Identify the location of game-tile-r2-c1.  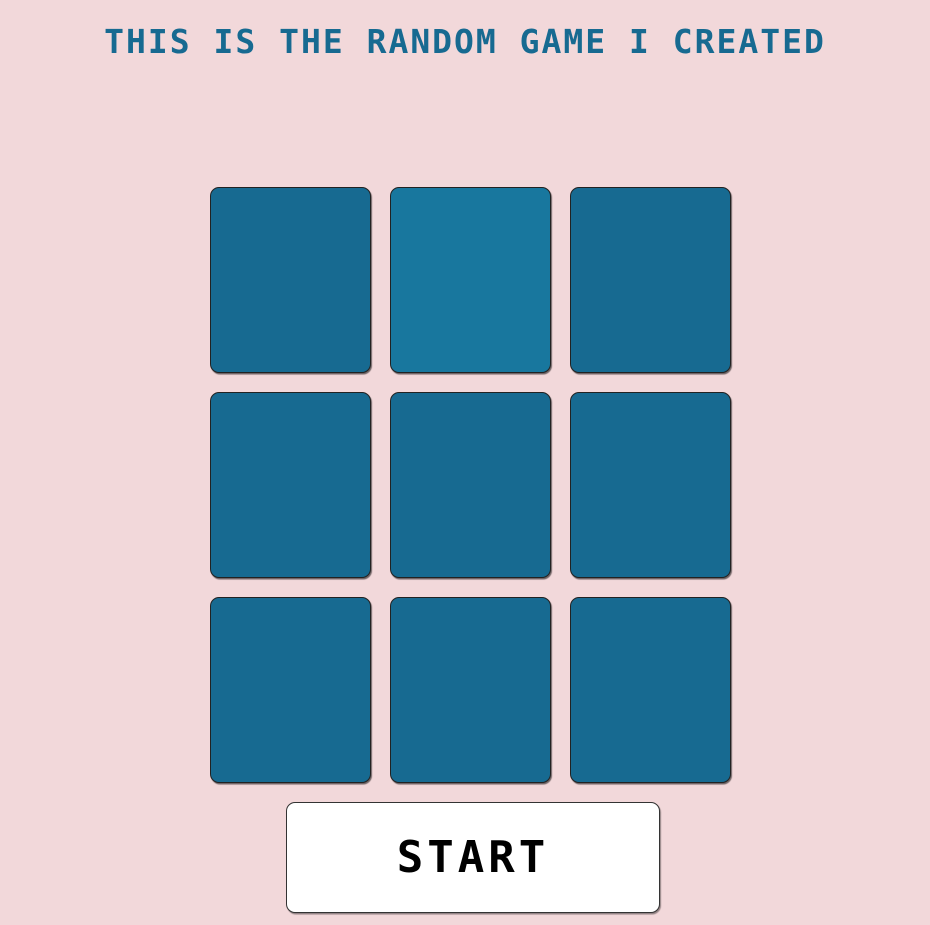
(290, 485).